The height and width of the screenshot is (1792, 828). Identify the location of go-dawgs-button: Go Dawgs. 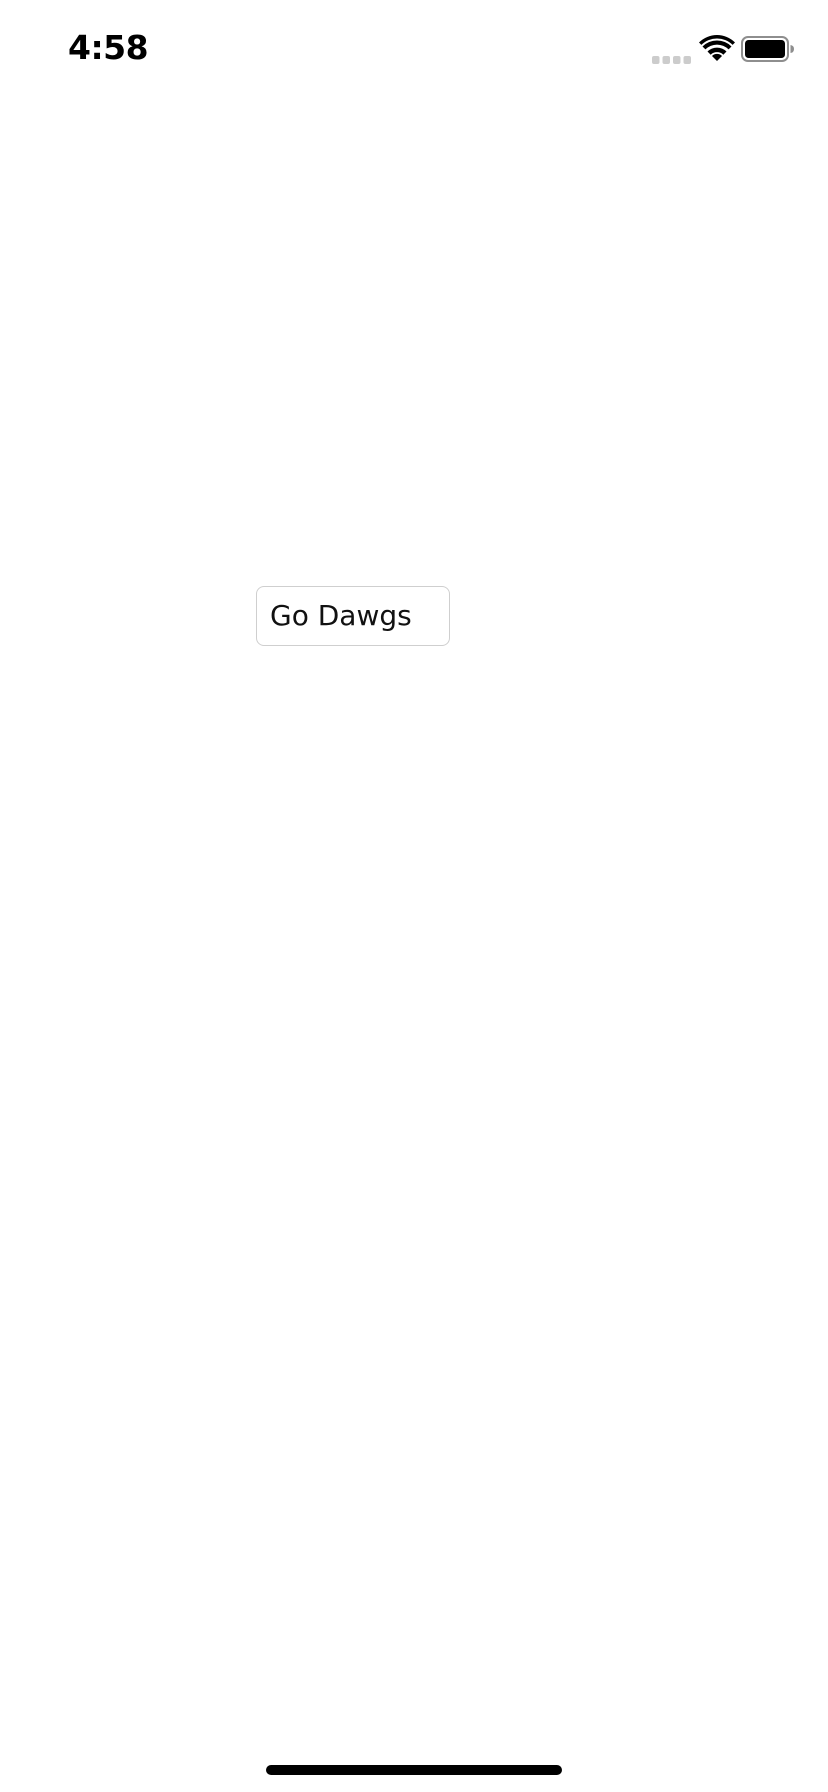
(353, 616).